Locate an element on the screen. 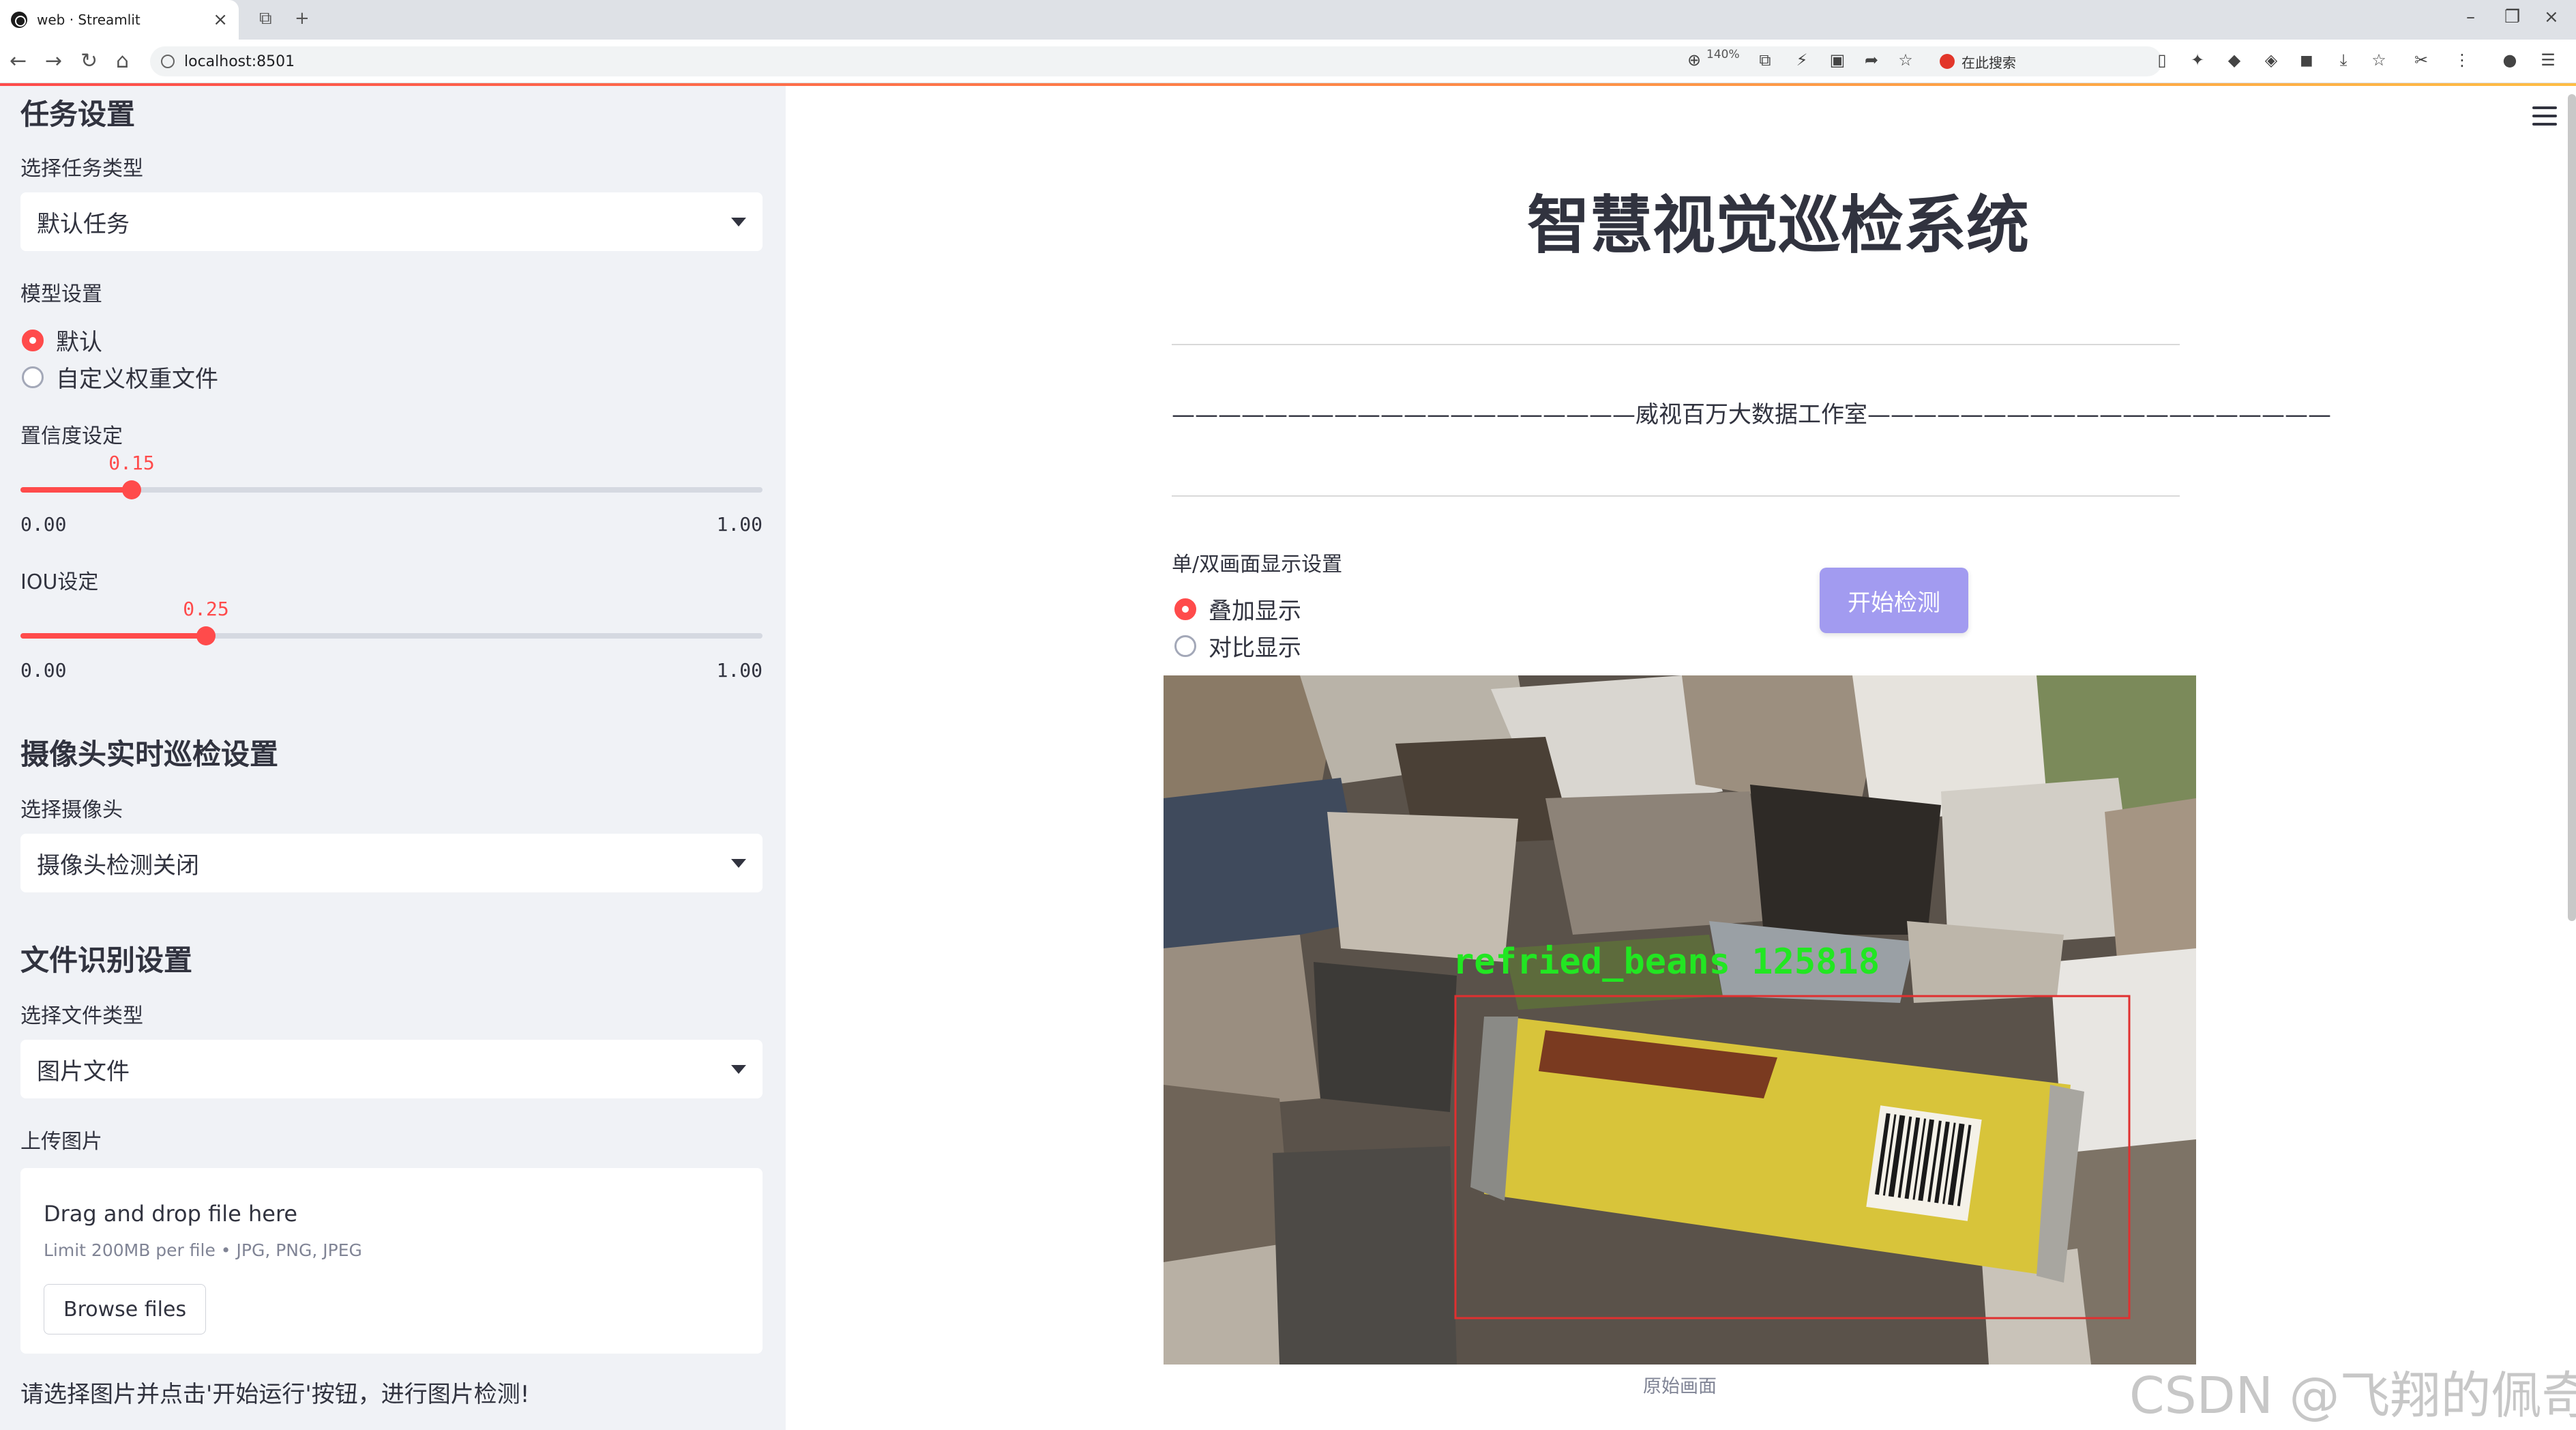 Image resolution: width=2576 pixels, height=1430 pixels. streamlit-favicon-icon is located at coordinates (19, 20).